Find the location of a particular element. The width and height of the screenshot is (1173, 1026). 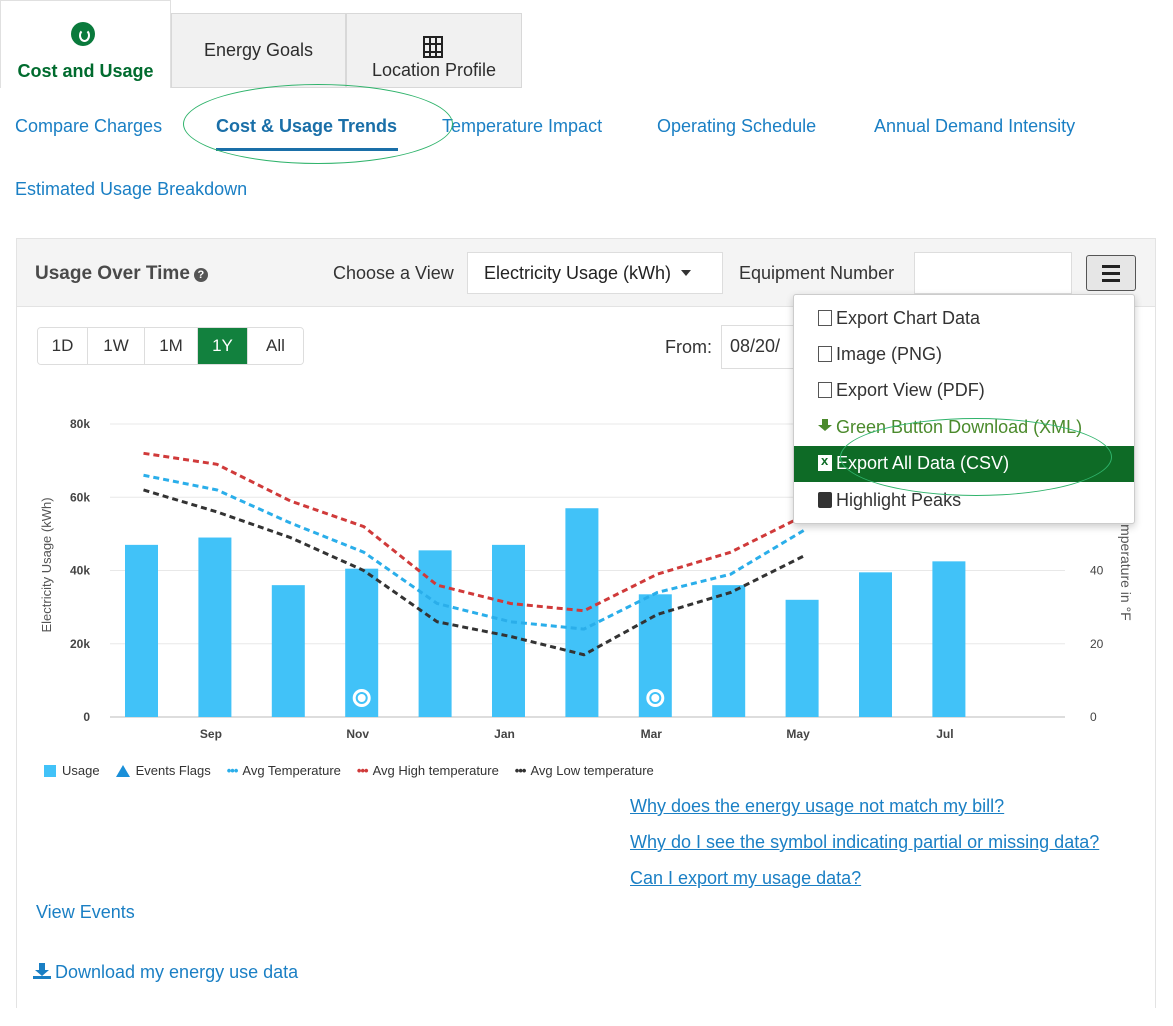

y2-tick-label: 20 is located at coordinates (1097, 644).